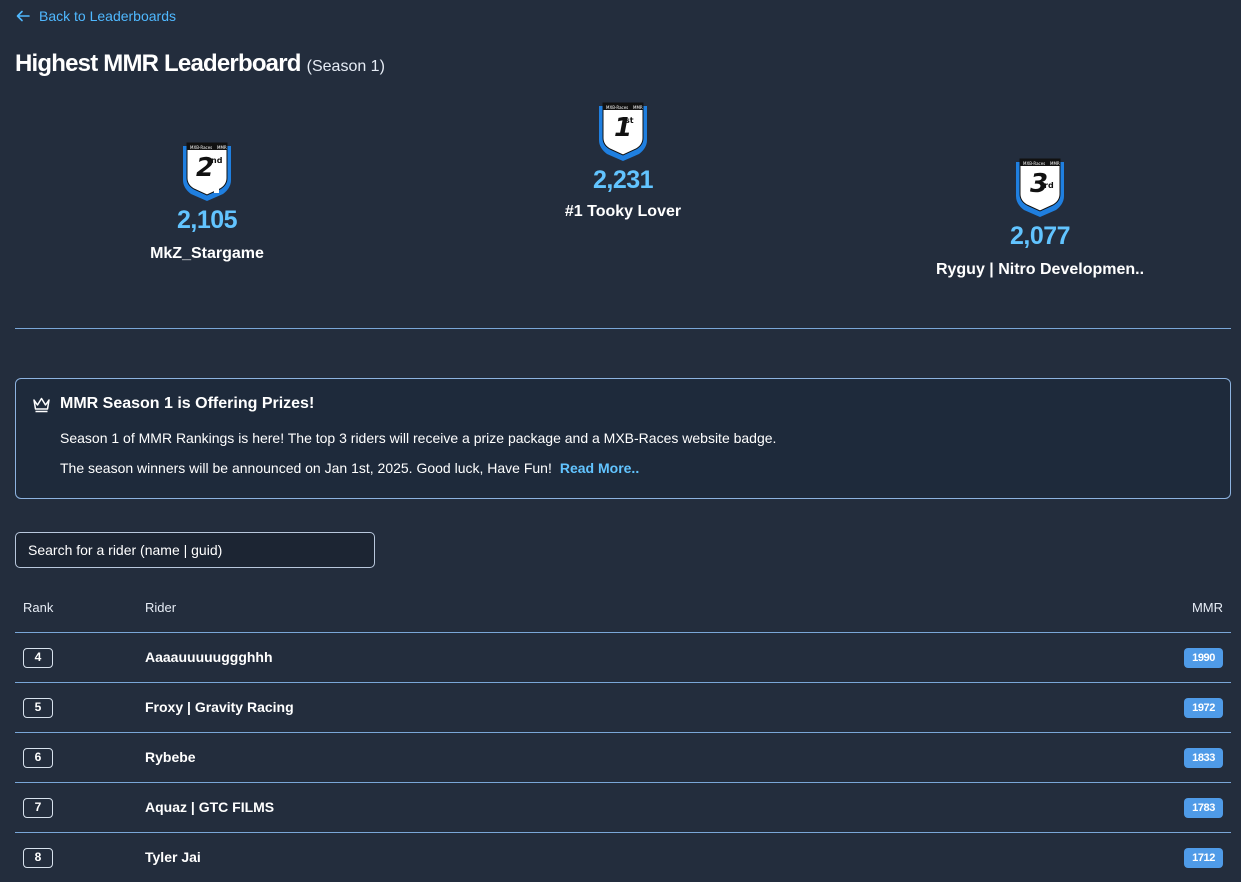 The width and height of the screenshot is (1241, 882). I want to click on rider-search-input, so click(195, 550).